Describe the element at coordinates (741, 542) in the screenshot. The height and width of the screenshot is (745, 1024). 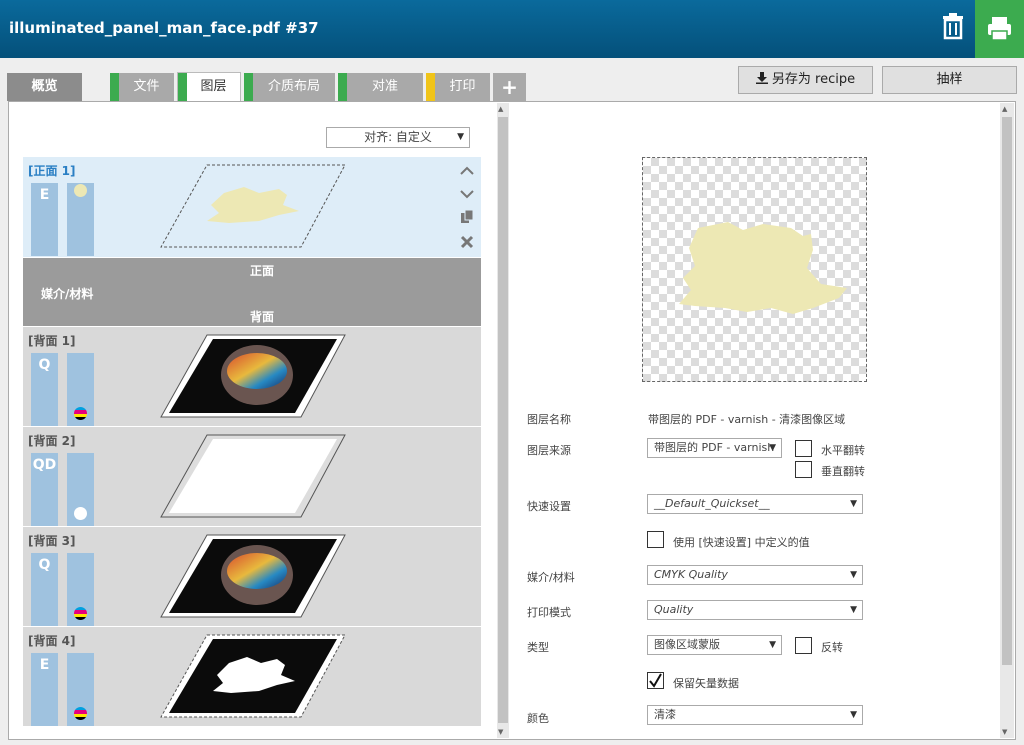
I see `use-quickset-label: 使用 [快速设置] 中定义的值` at that location.